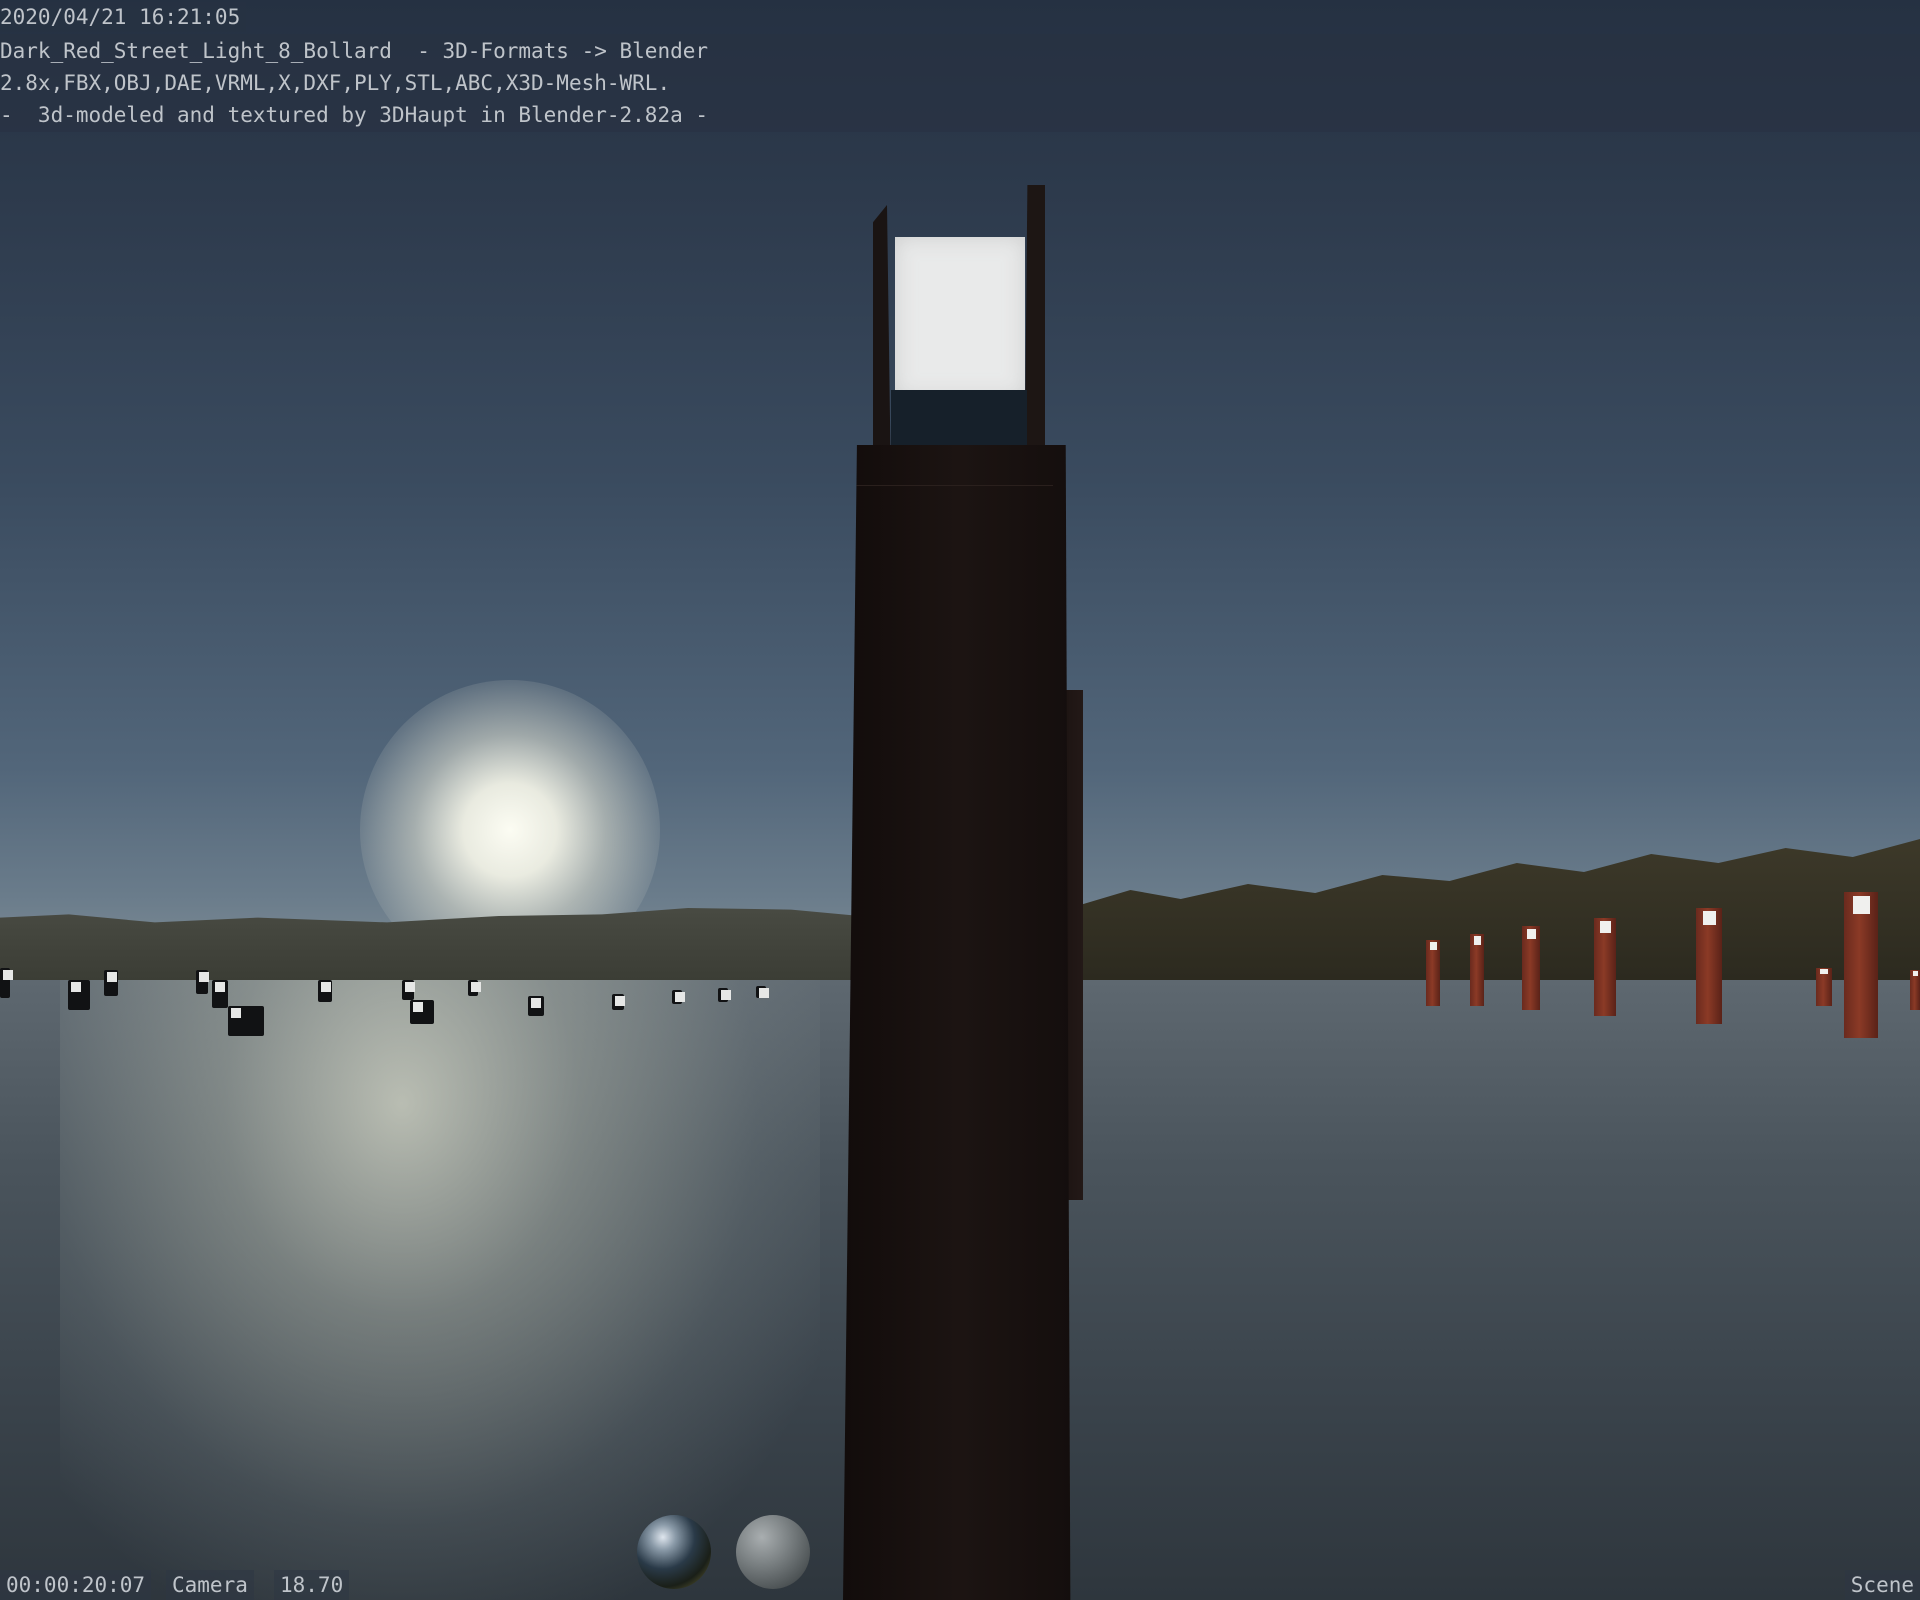 This screenshot has width=1920, height=1600. What do you see at coordinates (120, 17) in the screenshot?
I see `timestamp: 2020/04/21 16:21:05` at bounding box center [120, 17].